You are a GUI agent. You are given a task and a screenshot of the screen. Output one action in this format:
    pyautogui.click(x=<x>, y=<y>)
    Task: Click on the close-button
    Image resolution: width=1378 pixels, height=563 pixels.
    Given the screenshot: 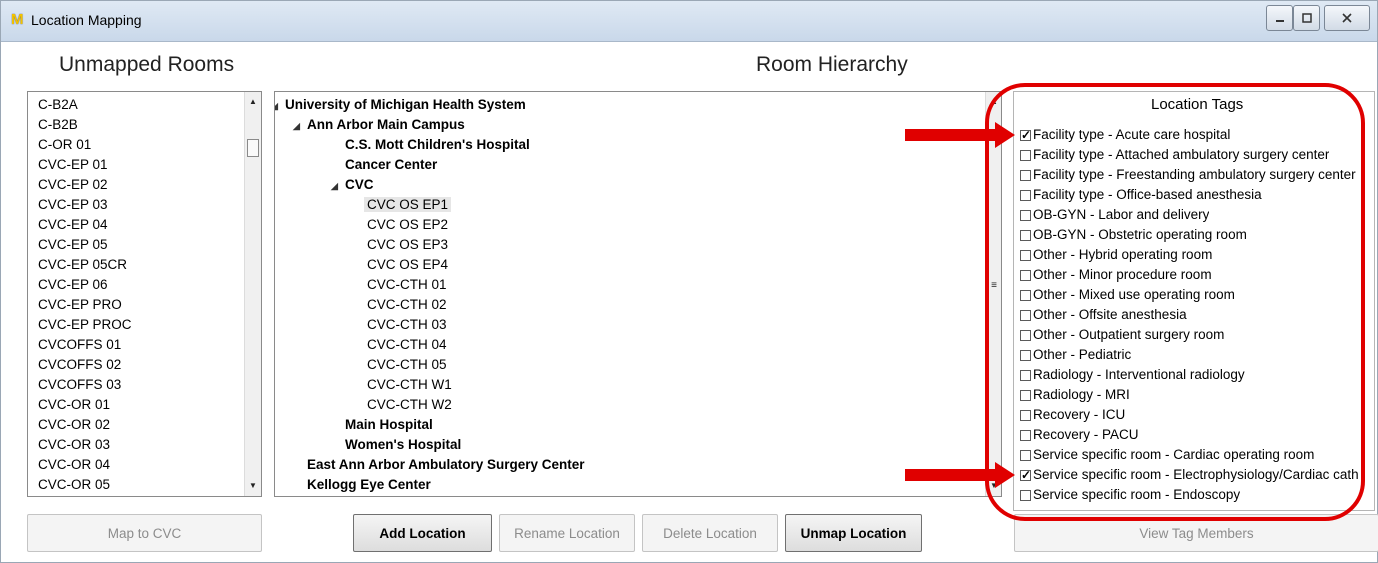 What is the action you would take?
    pyautogui.click(x=1347, y=18)
    